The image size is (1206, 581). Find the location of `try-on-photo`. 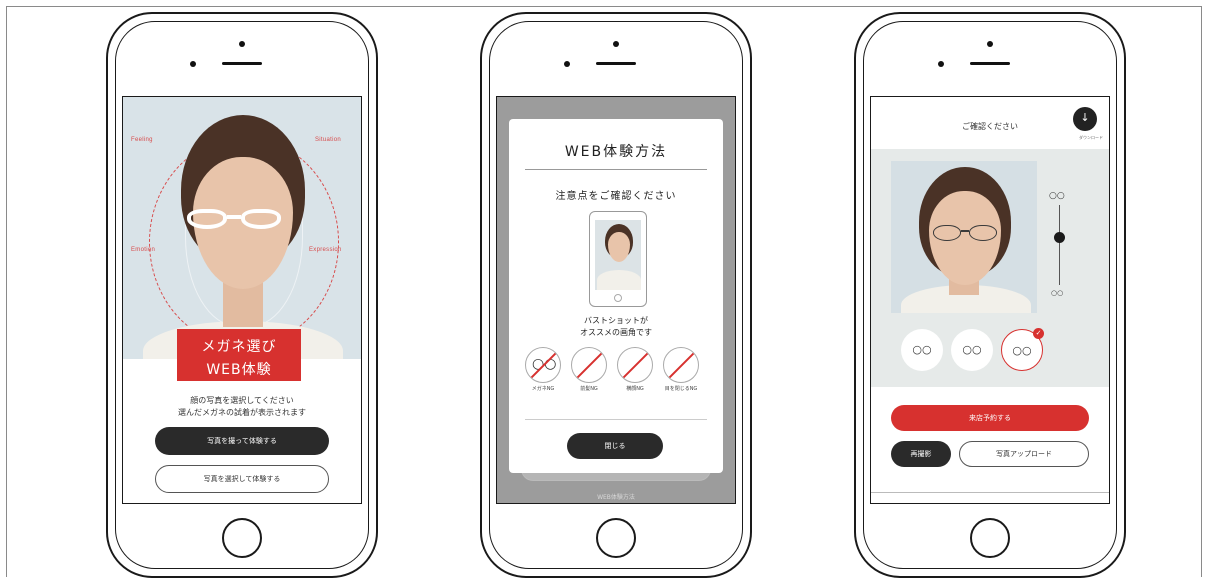

try-on-photo is located at coordinates (964, 237).